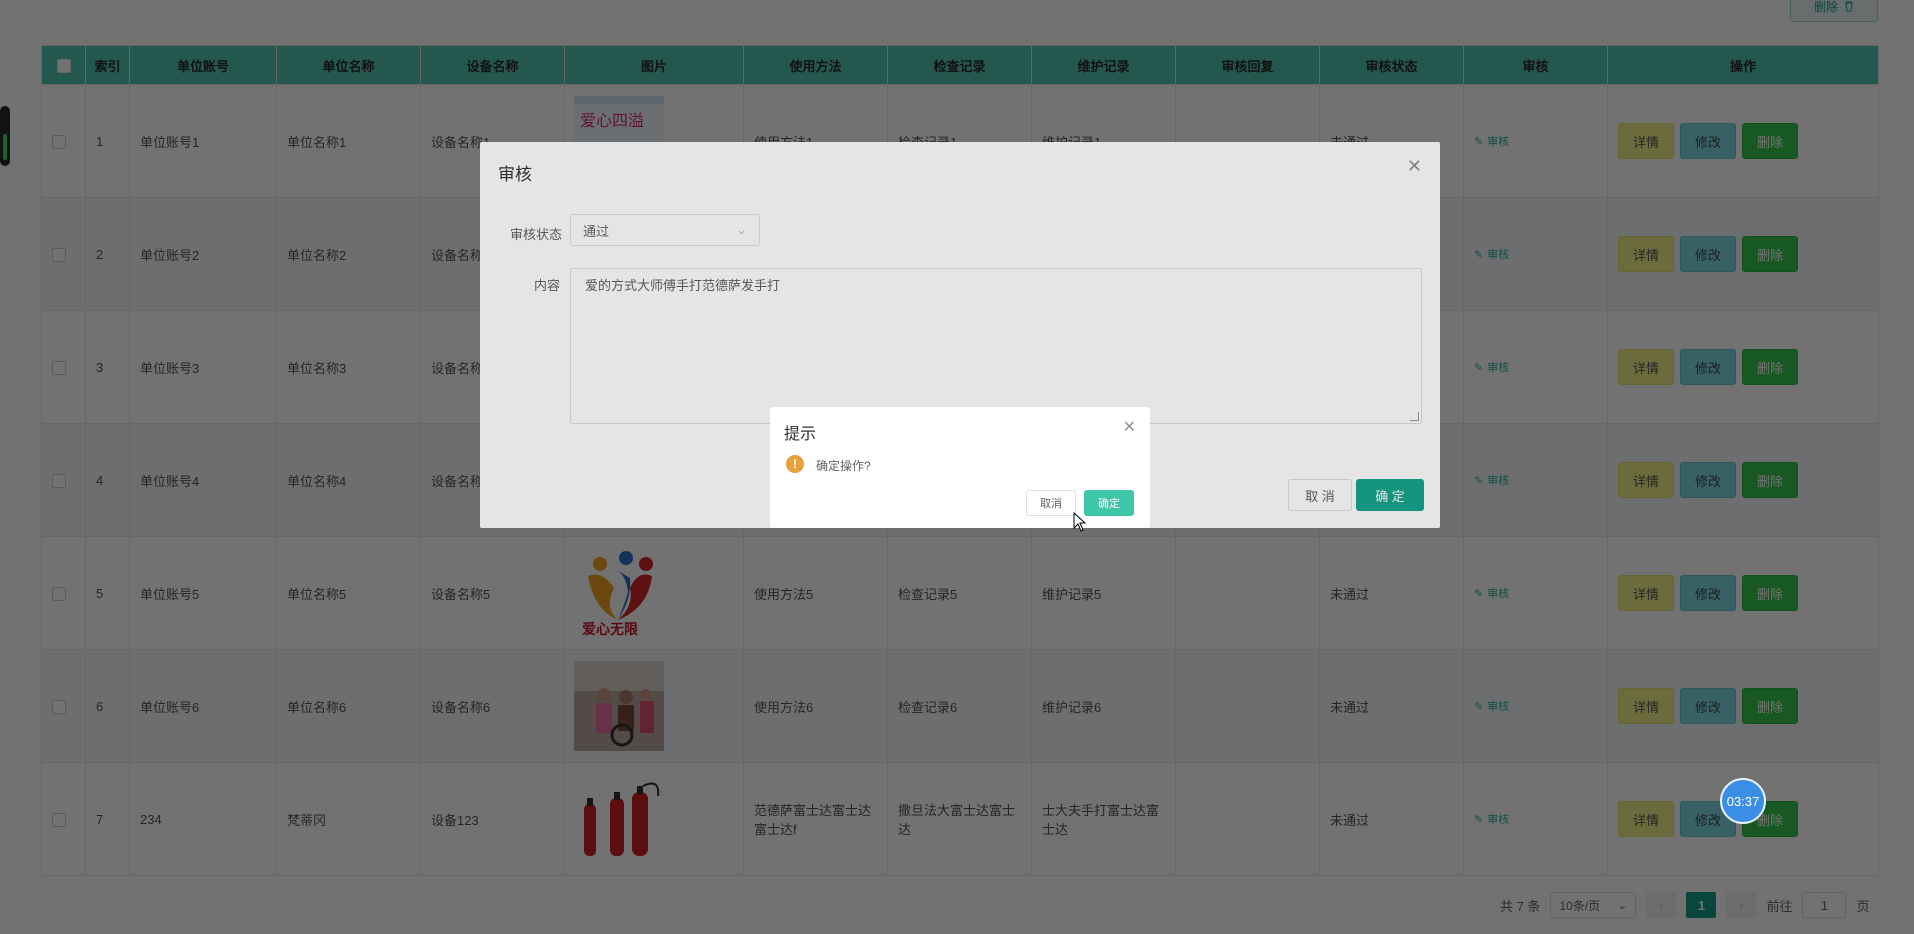 Image resolution: width=1914 pixels, height=934 pixels. What do you see at coordinates (1743, 801) in the screenshot?
I see `timer-badge: 03:37` at bounding box center [1743, 801].